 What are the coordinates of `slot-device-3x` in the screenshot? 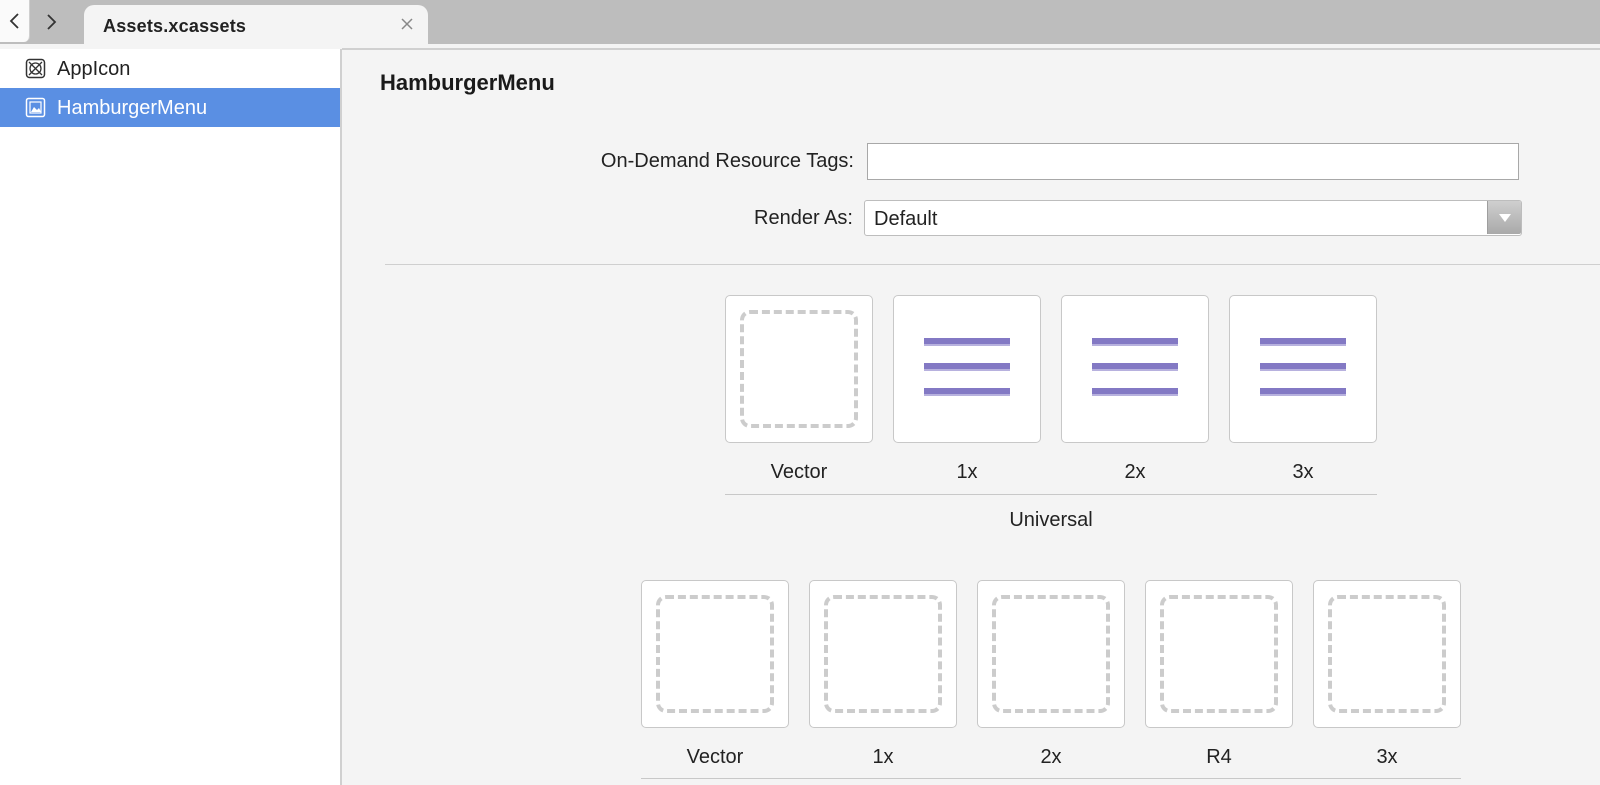 It's located at (1387, 654).